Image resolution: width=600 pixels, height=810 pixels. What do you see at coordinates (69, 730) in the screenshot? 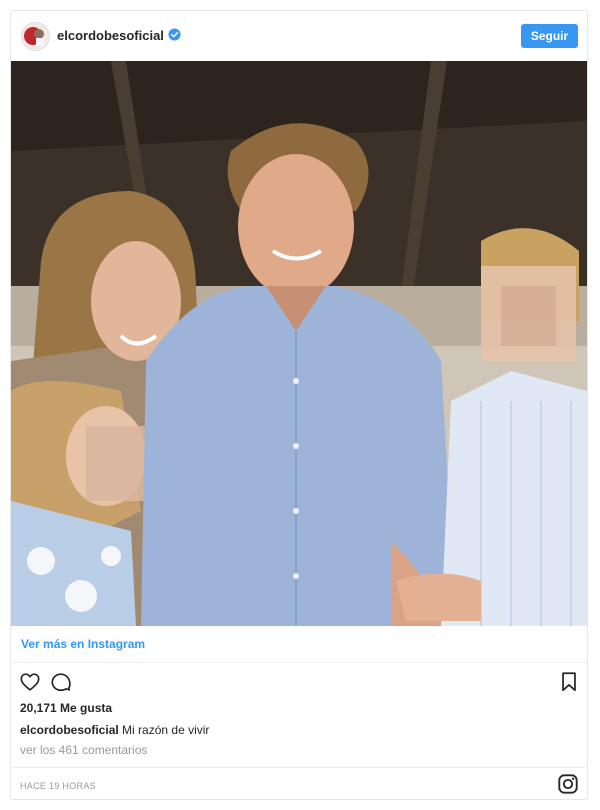
I see `caption-username: elcordobesoficial` at bounding box center [69, 730].